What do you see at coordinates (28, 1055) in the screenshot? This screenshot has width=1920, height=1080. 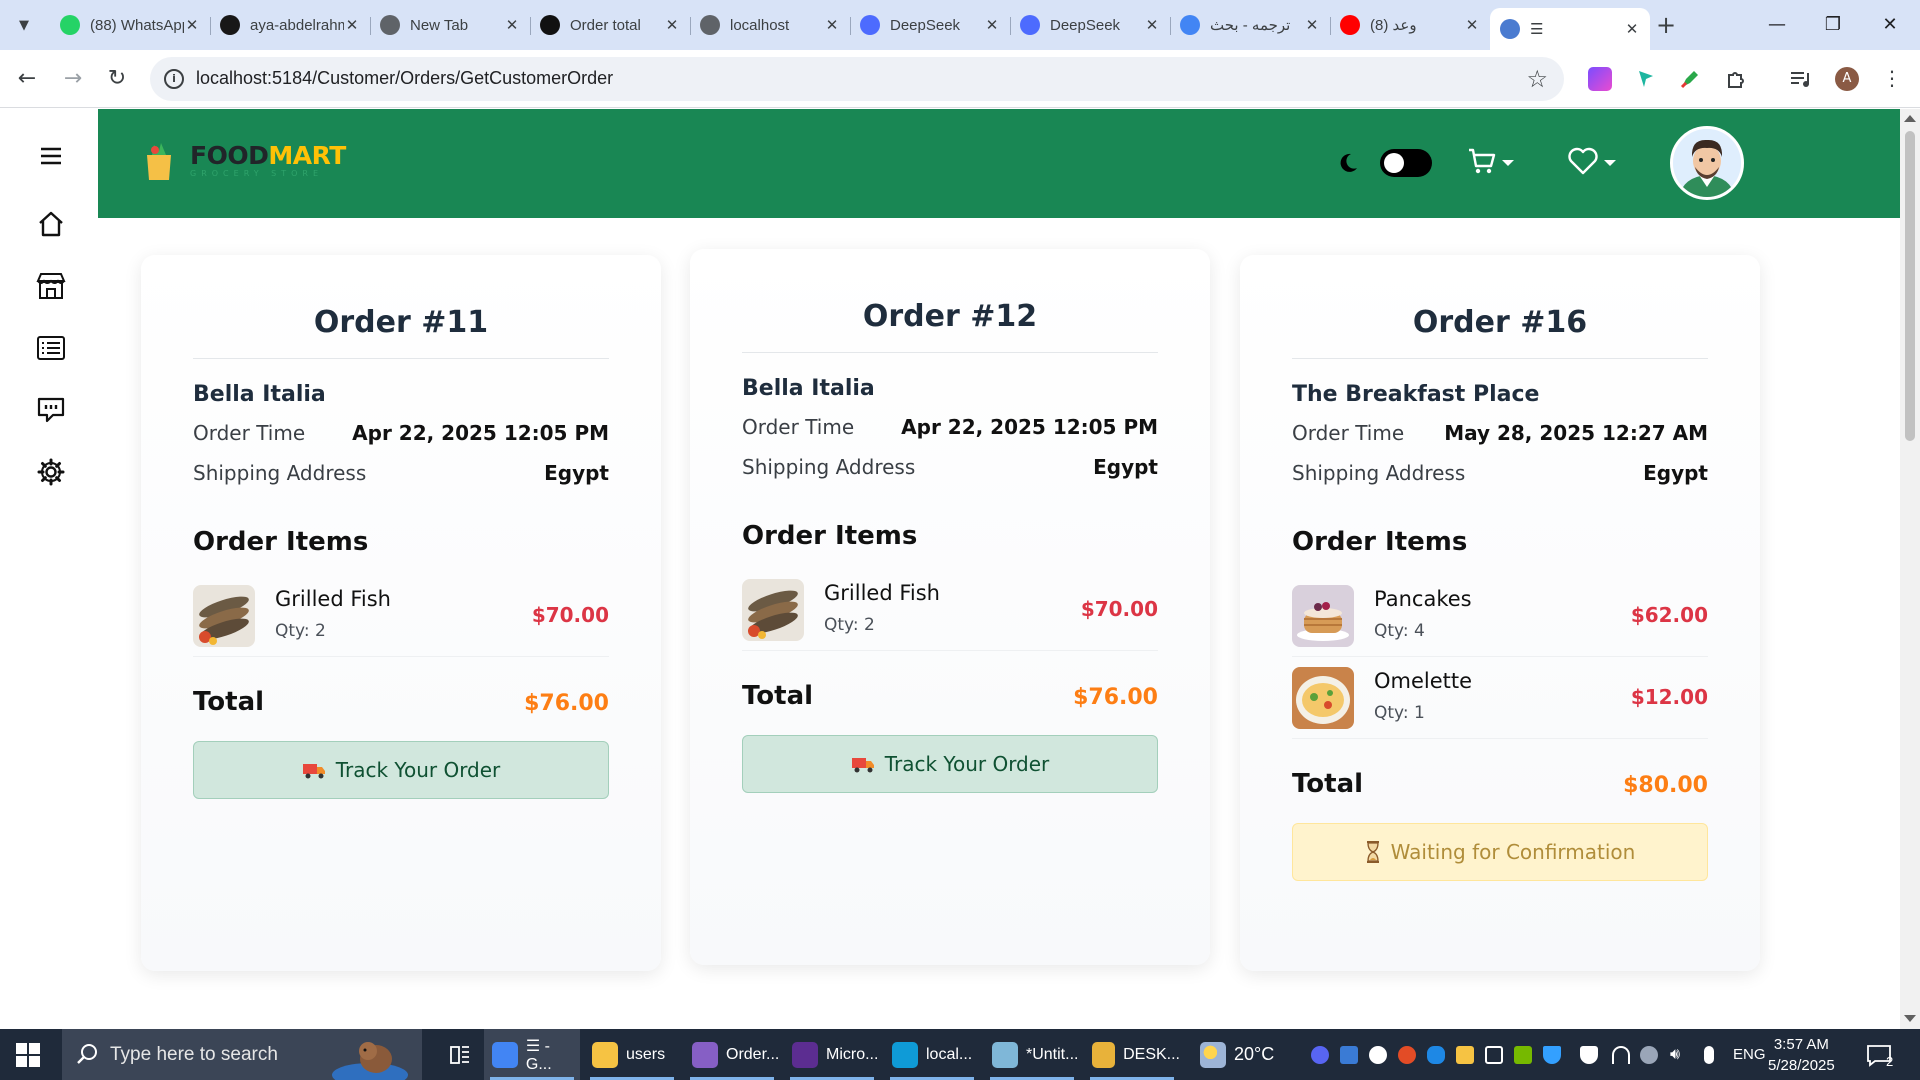 I see `windows-start-icon` at bounding box center [28, 1055].